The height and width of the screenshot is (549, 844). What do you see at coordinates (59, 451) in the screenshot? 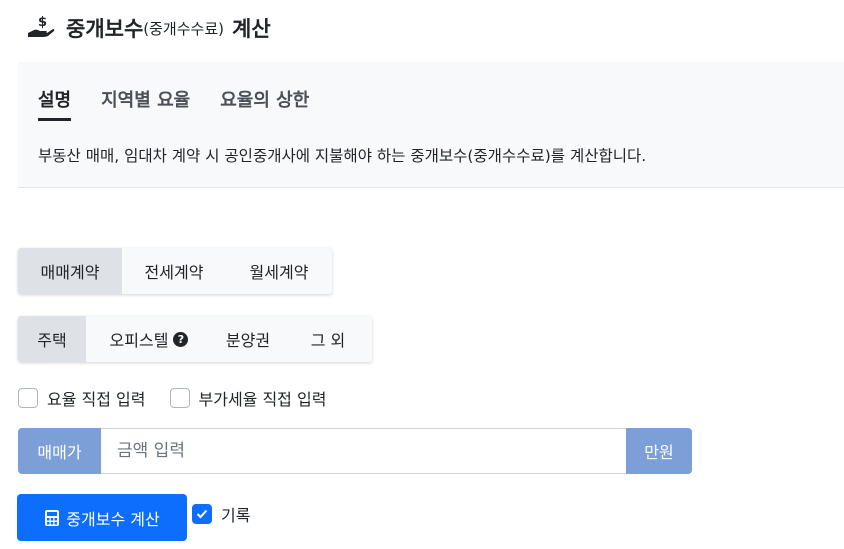
I see `price-prefix-label: 매매가` at bounding box center [59, 451].